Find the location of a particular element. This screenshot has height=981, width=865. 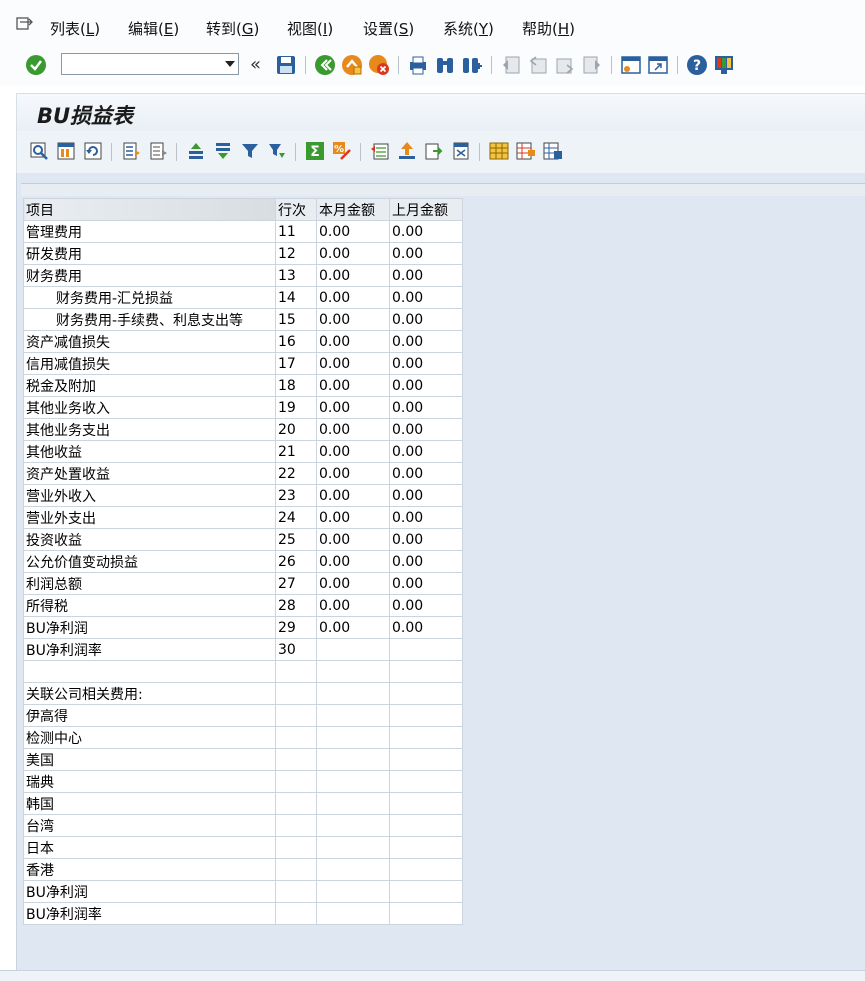

sum-icon: Σ is located at coordinates (315, 151).